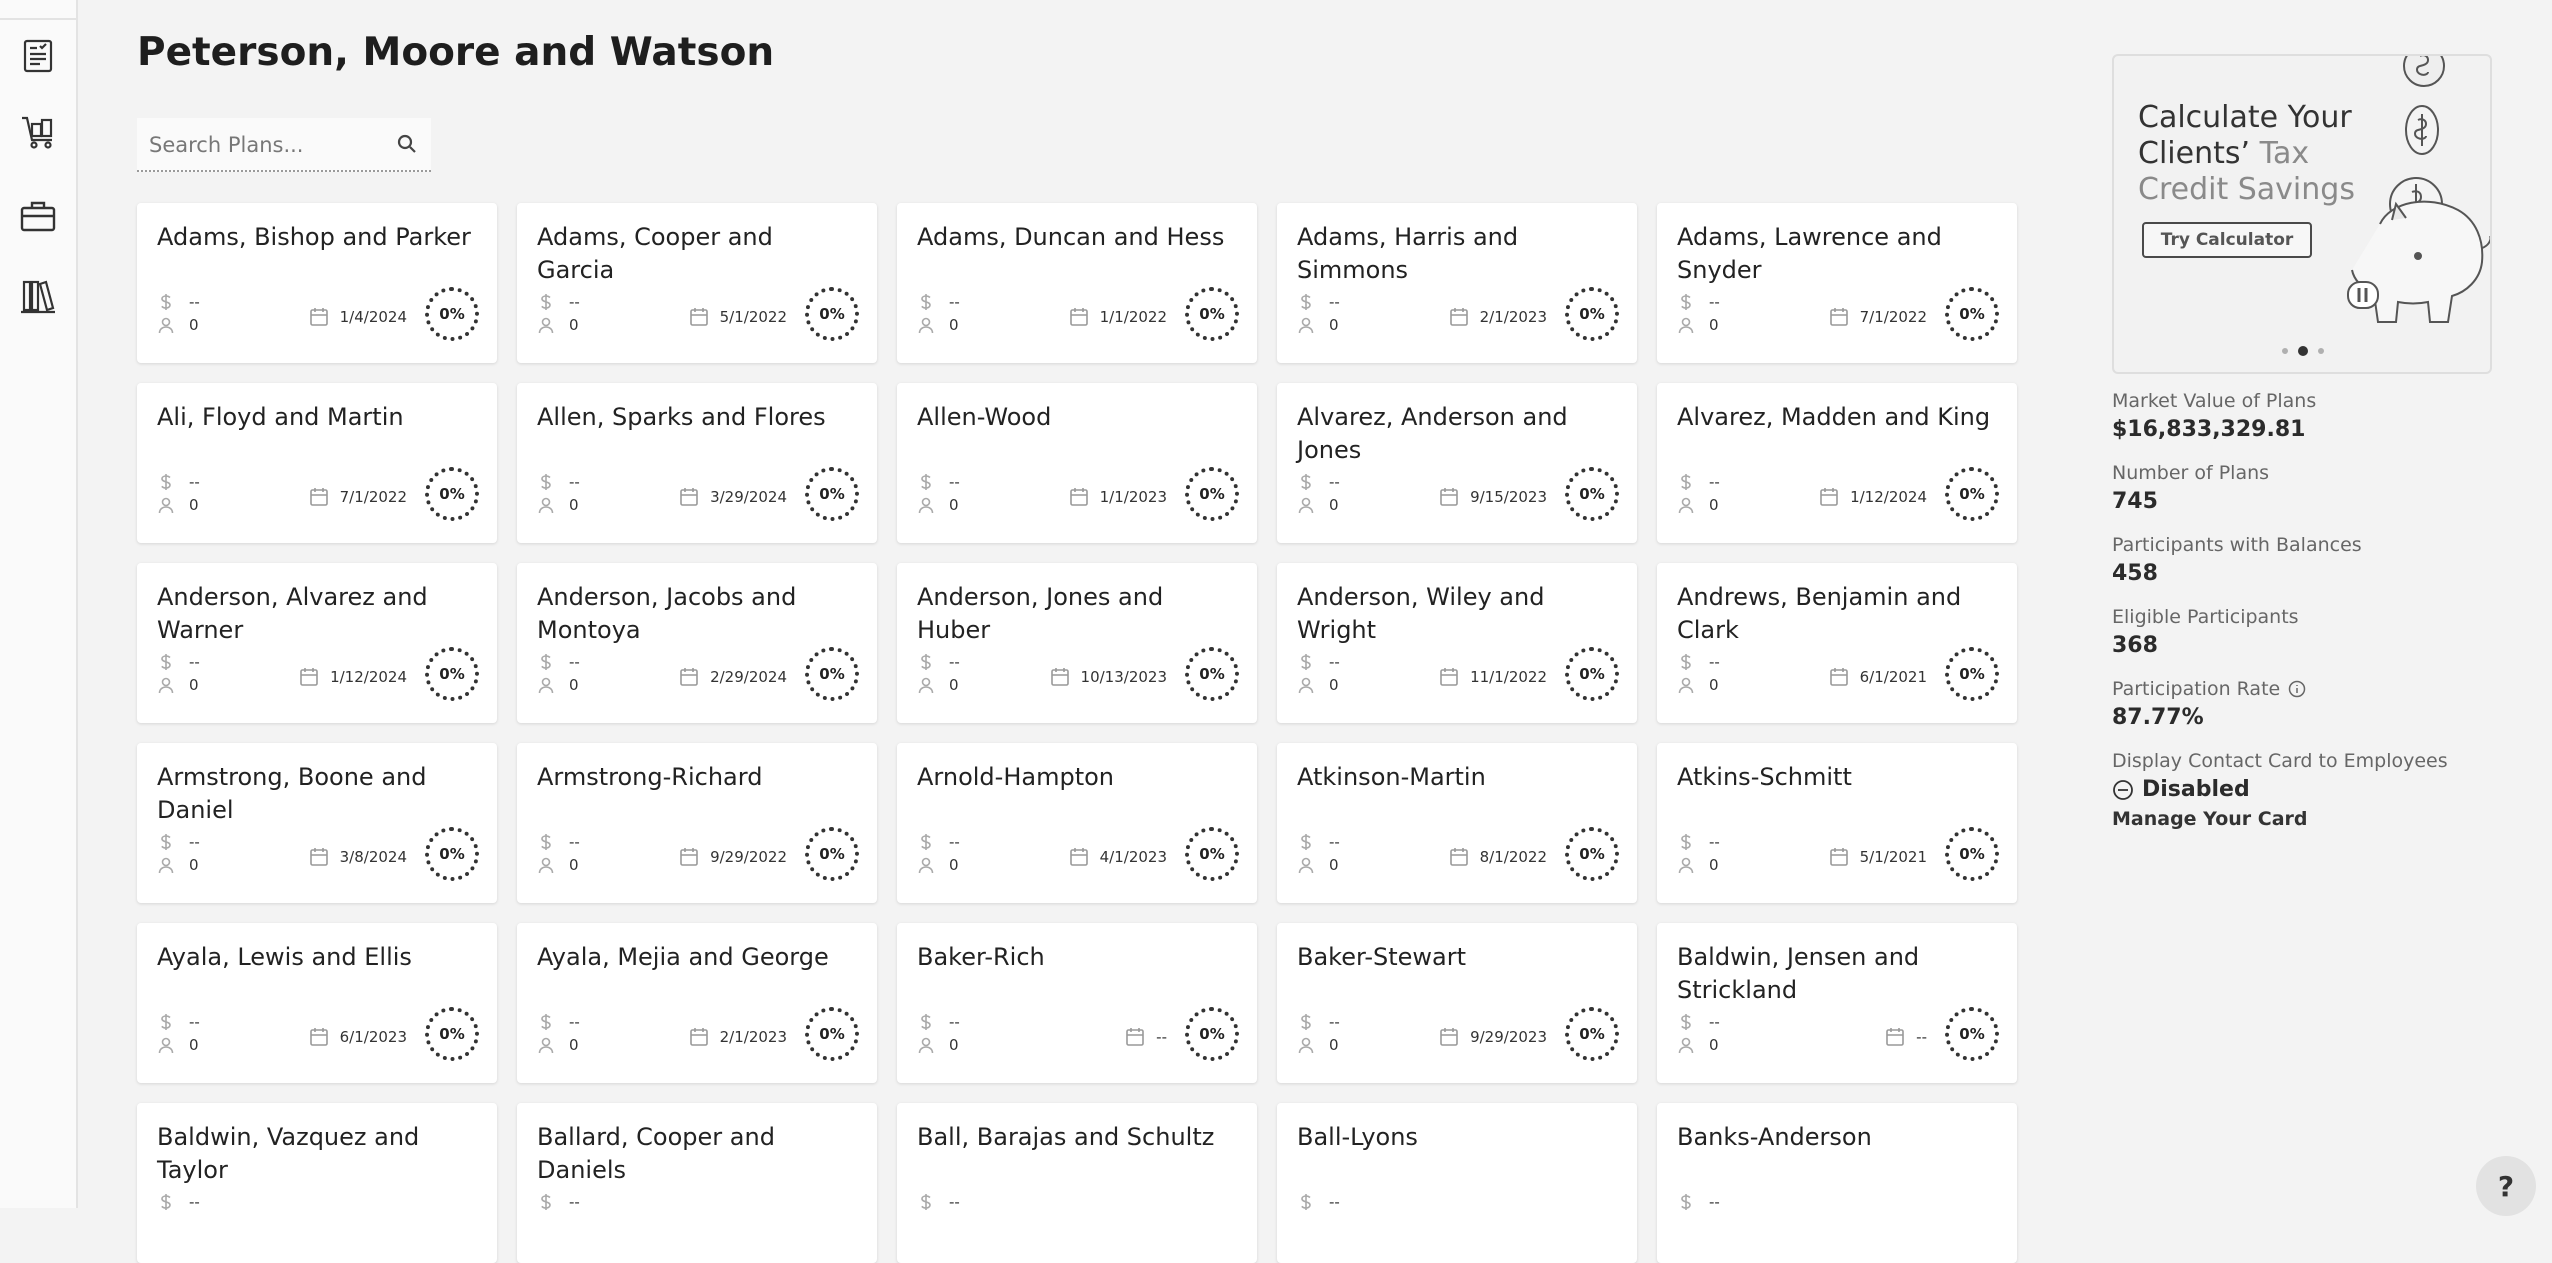 The height and width of the screenshot is (1263, 2552). What do you see at coordinates (317, 1183) in the screenshot?
I see `plan-card: Baldwin, Vazquez and Taylor --` at bounding box center [317, 1183].